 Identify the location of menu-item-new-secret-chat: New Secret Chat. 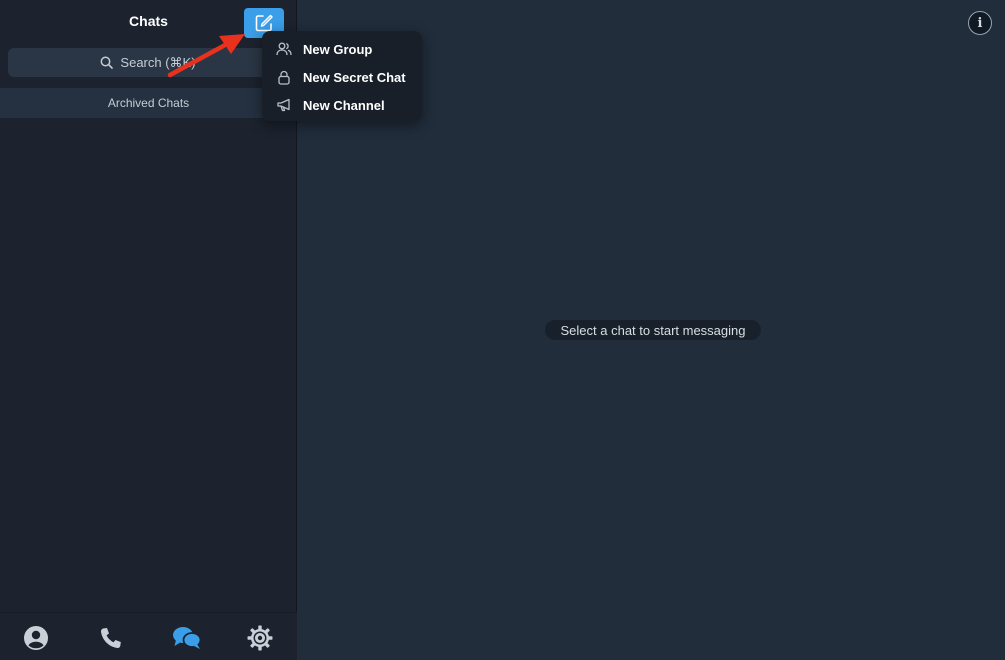
(342, 76).